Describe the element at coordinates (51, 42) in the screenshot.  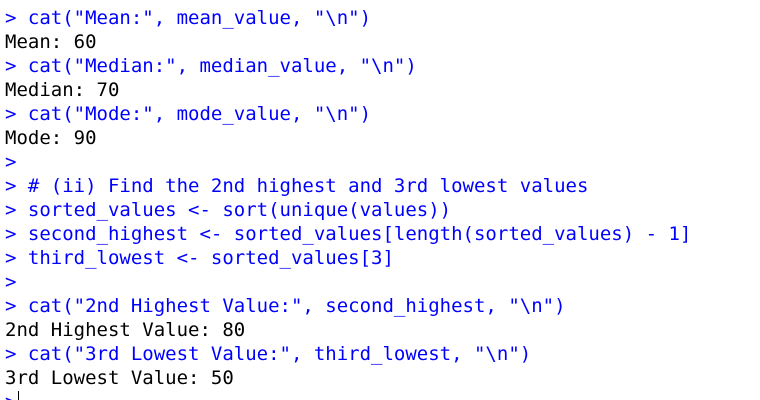
I see `console-output-line: Mean: 60` at that location.